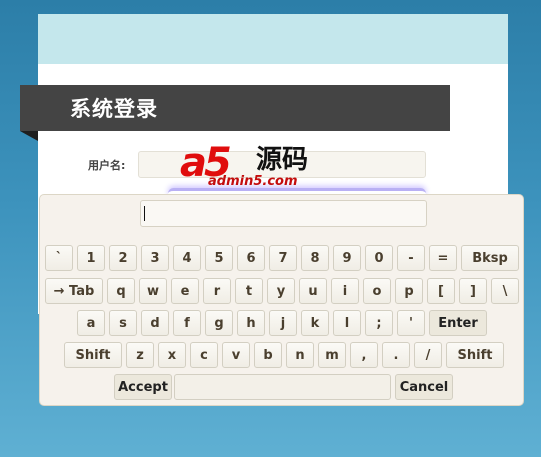 The width and height of the screenshot is (541, 457). What do you see at coordinates (236, 355) in the screenshot?
I see `key-v: v` at bounding box center [236, 355].